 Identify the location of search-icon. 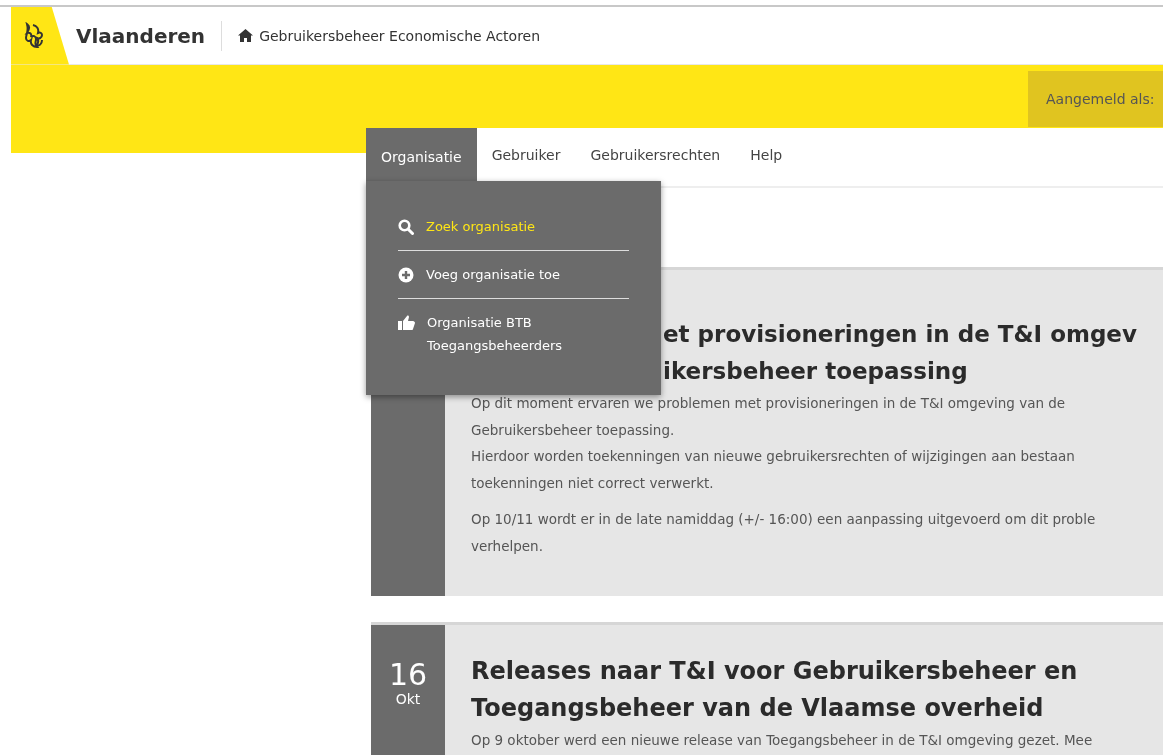
(406, 227).